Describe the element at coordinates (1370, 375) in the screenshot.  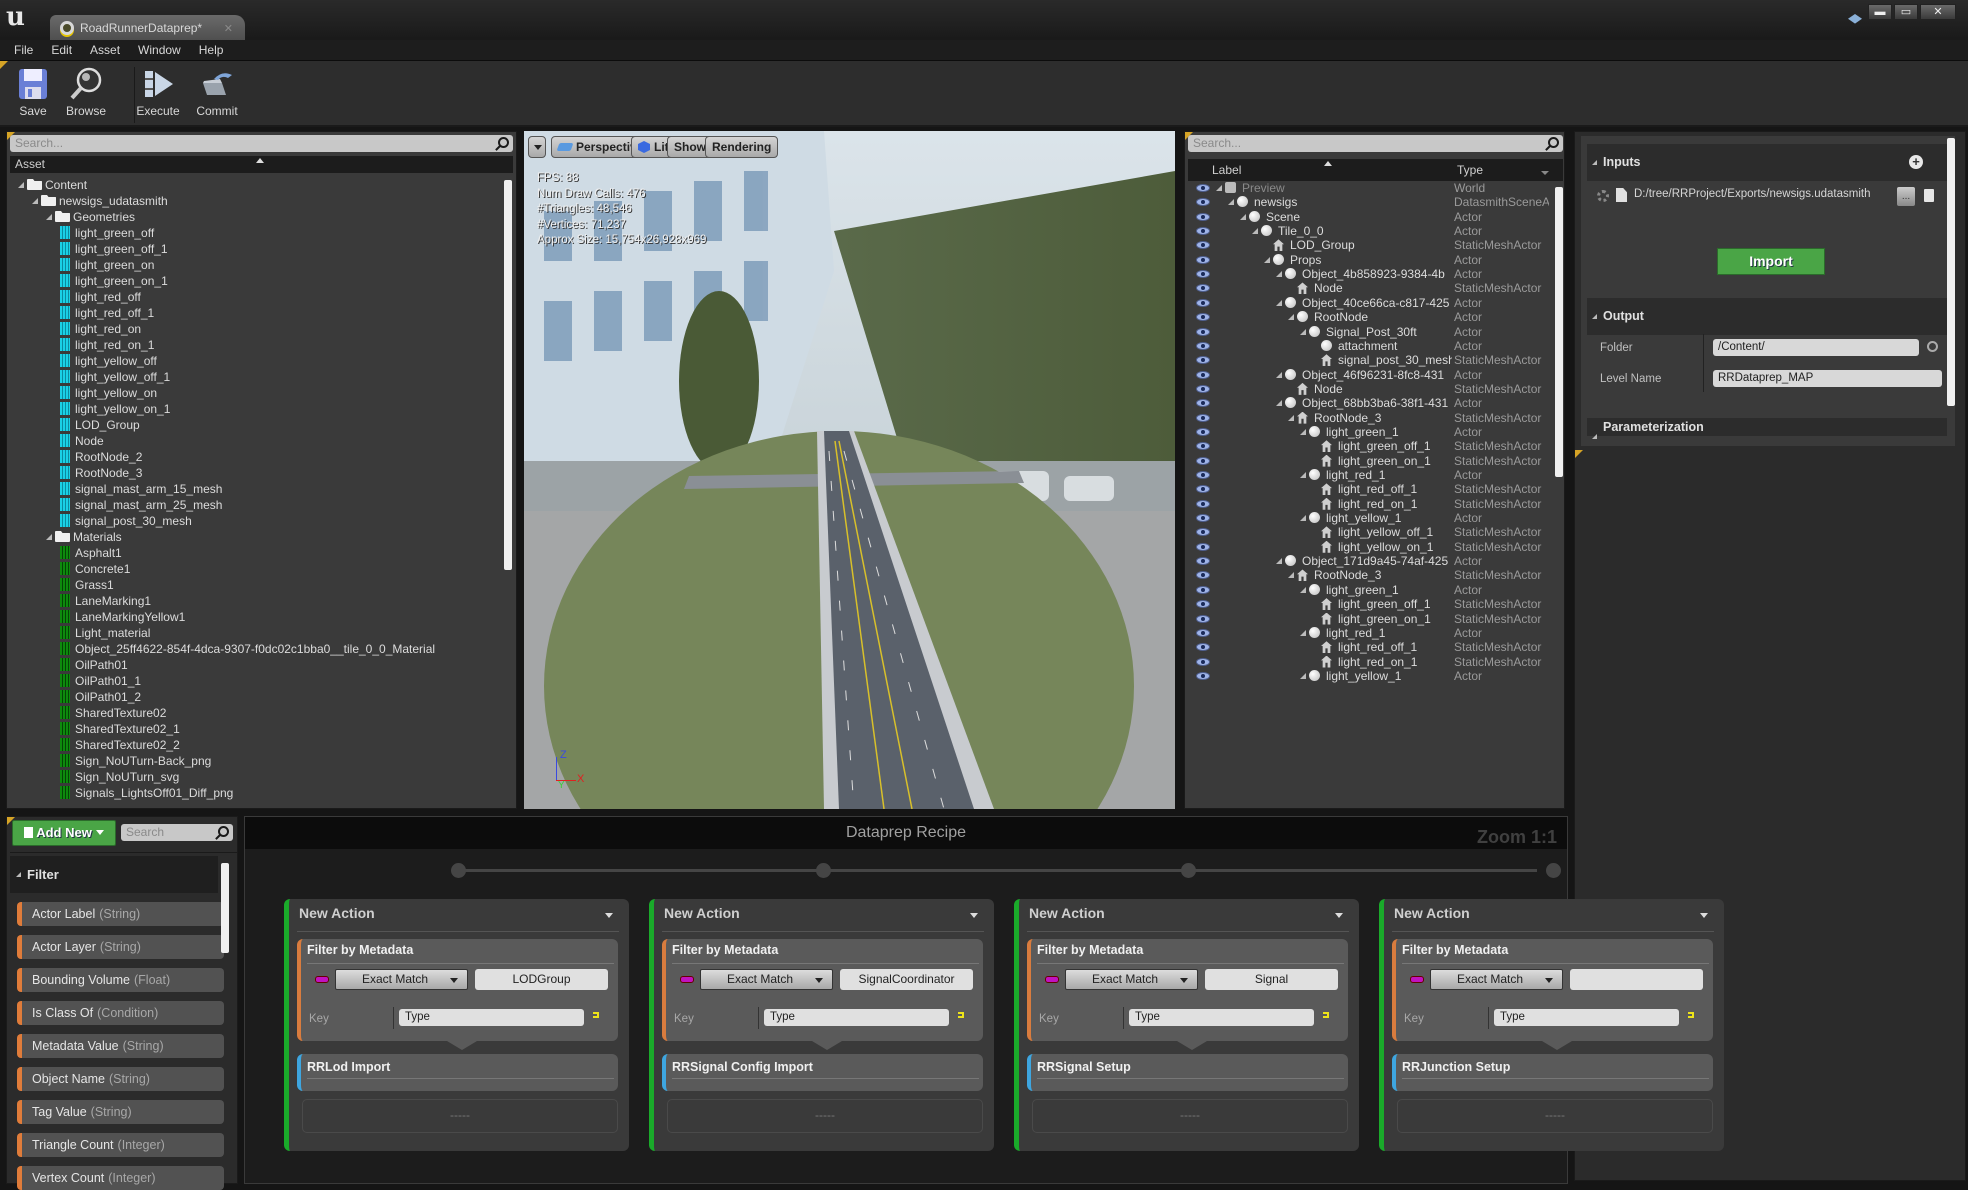
I see `outliner-row: Object_46f96231-8fc8-431 Actor` at that location.